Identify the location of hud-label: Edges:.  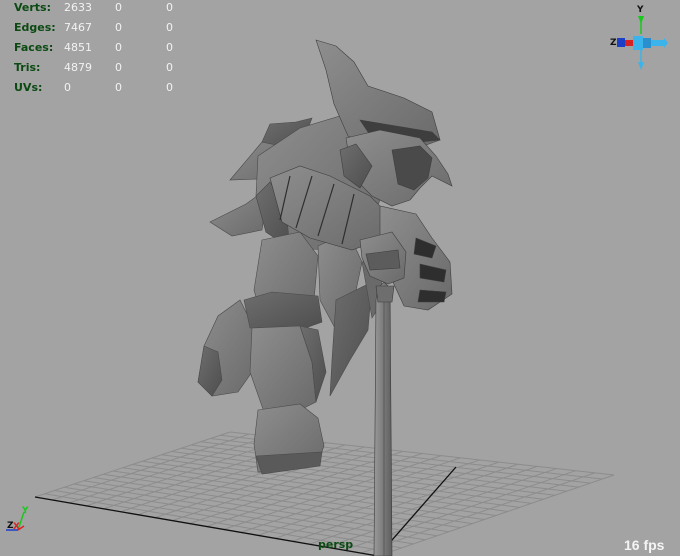
(35, 27).